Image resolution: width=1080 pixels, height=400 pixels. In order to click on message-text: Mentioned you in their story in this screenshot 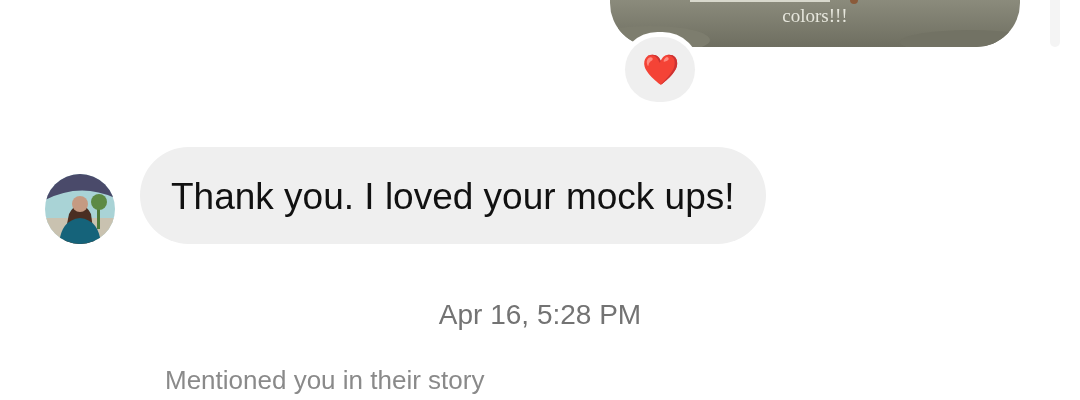, I will do `click(325, 380)`.